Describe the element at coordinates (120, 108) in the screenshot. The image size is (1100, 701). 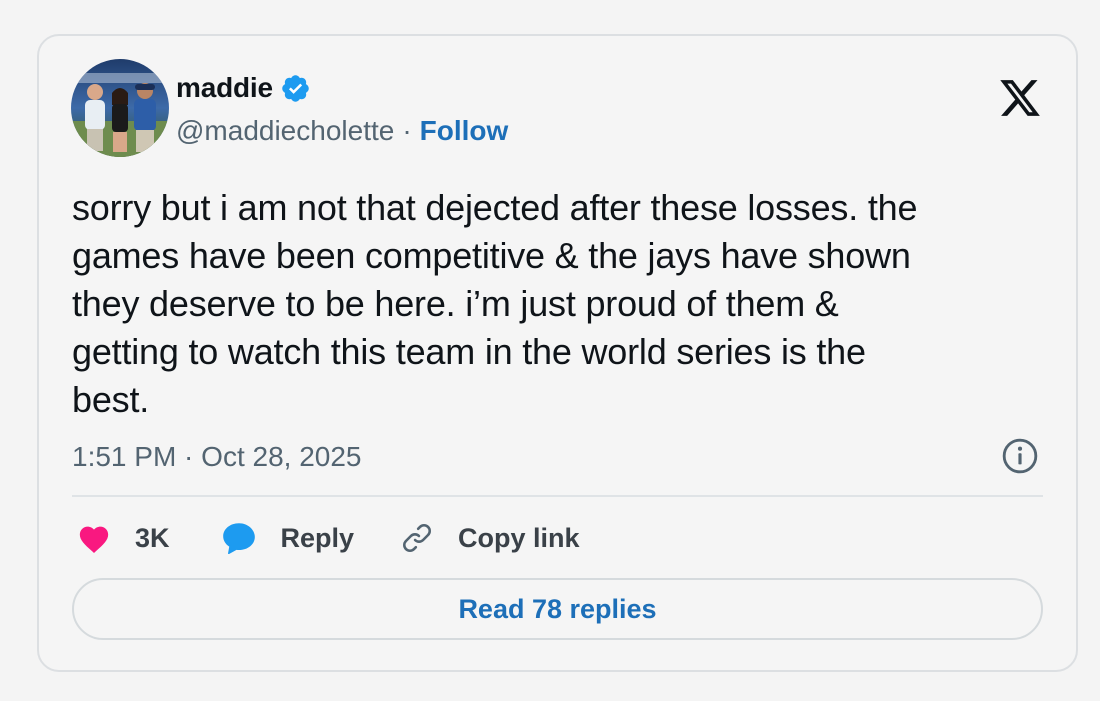
I see `avatar` at that location.